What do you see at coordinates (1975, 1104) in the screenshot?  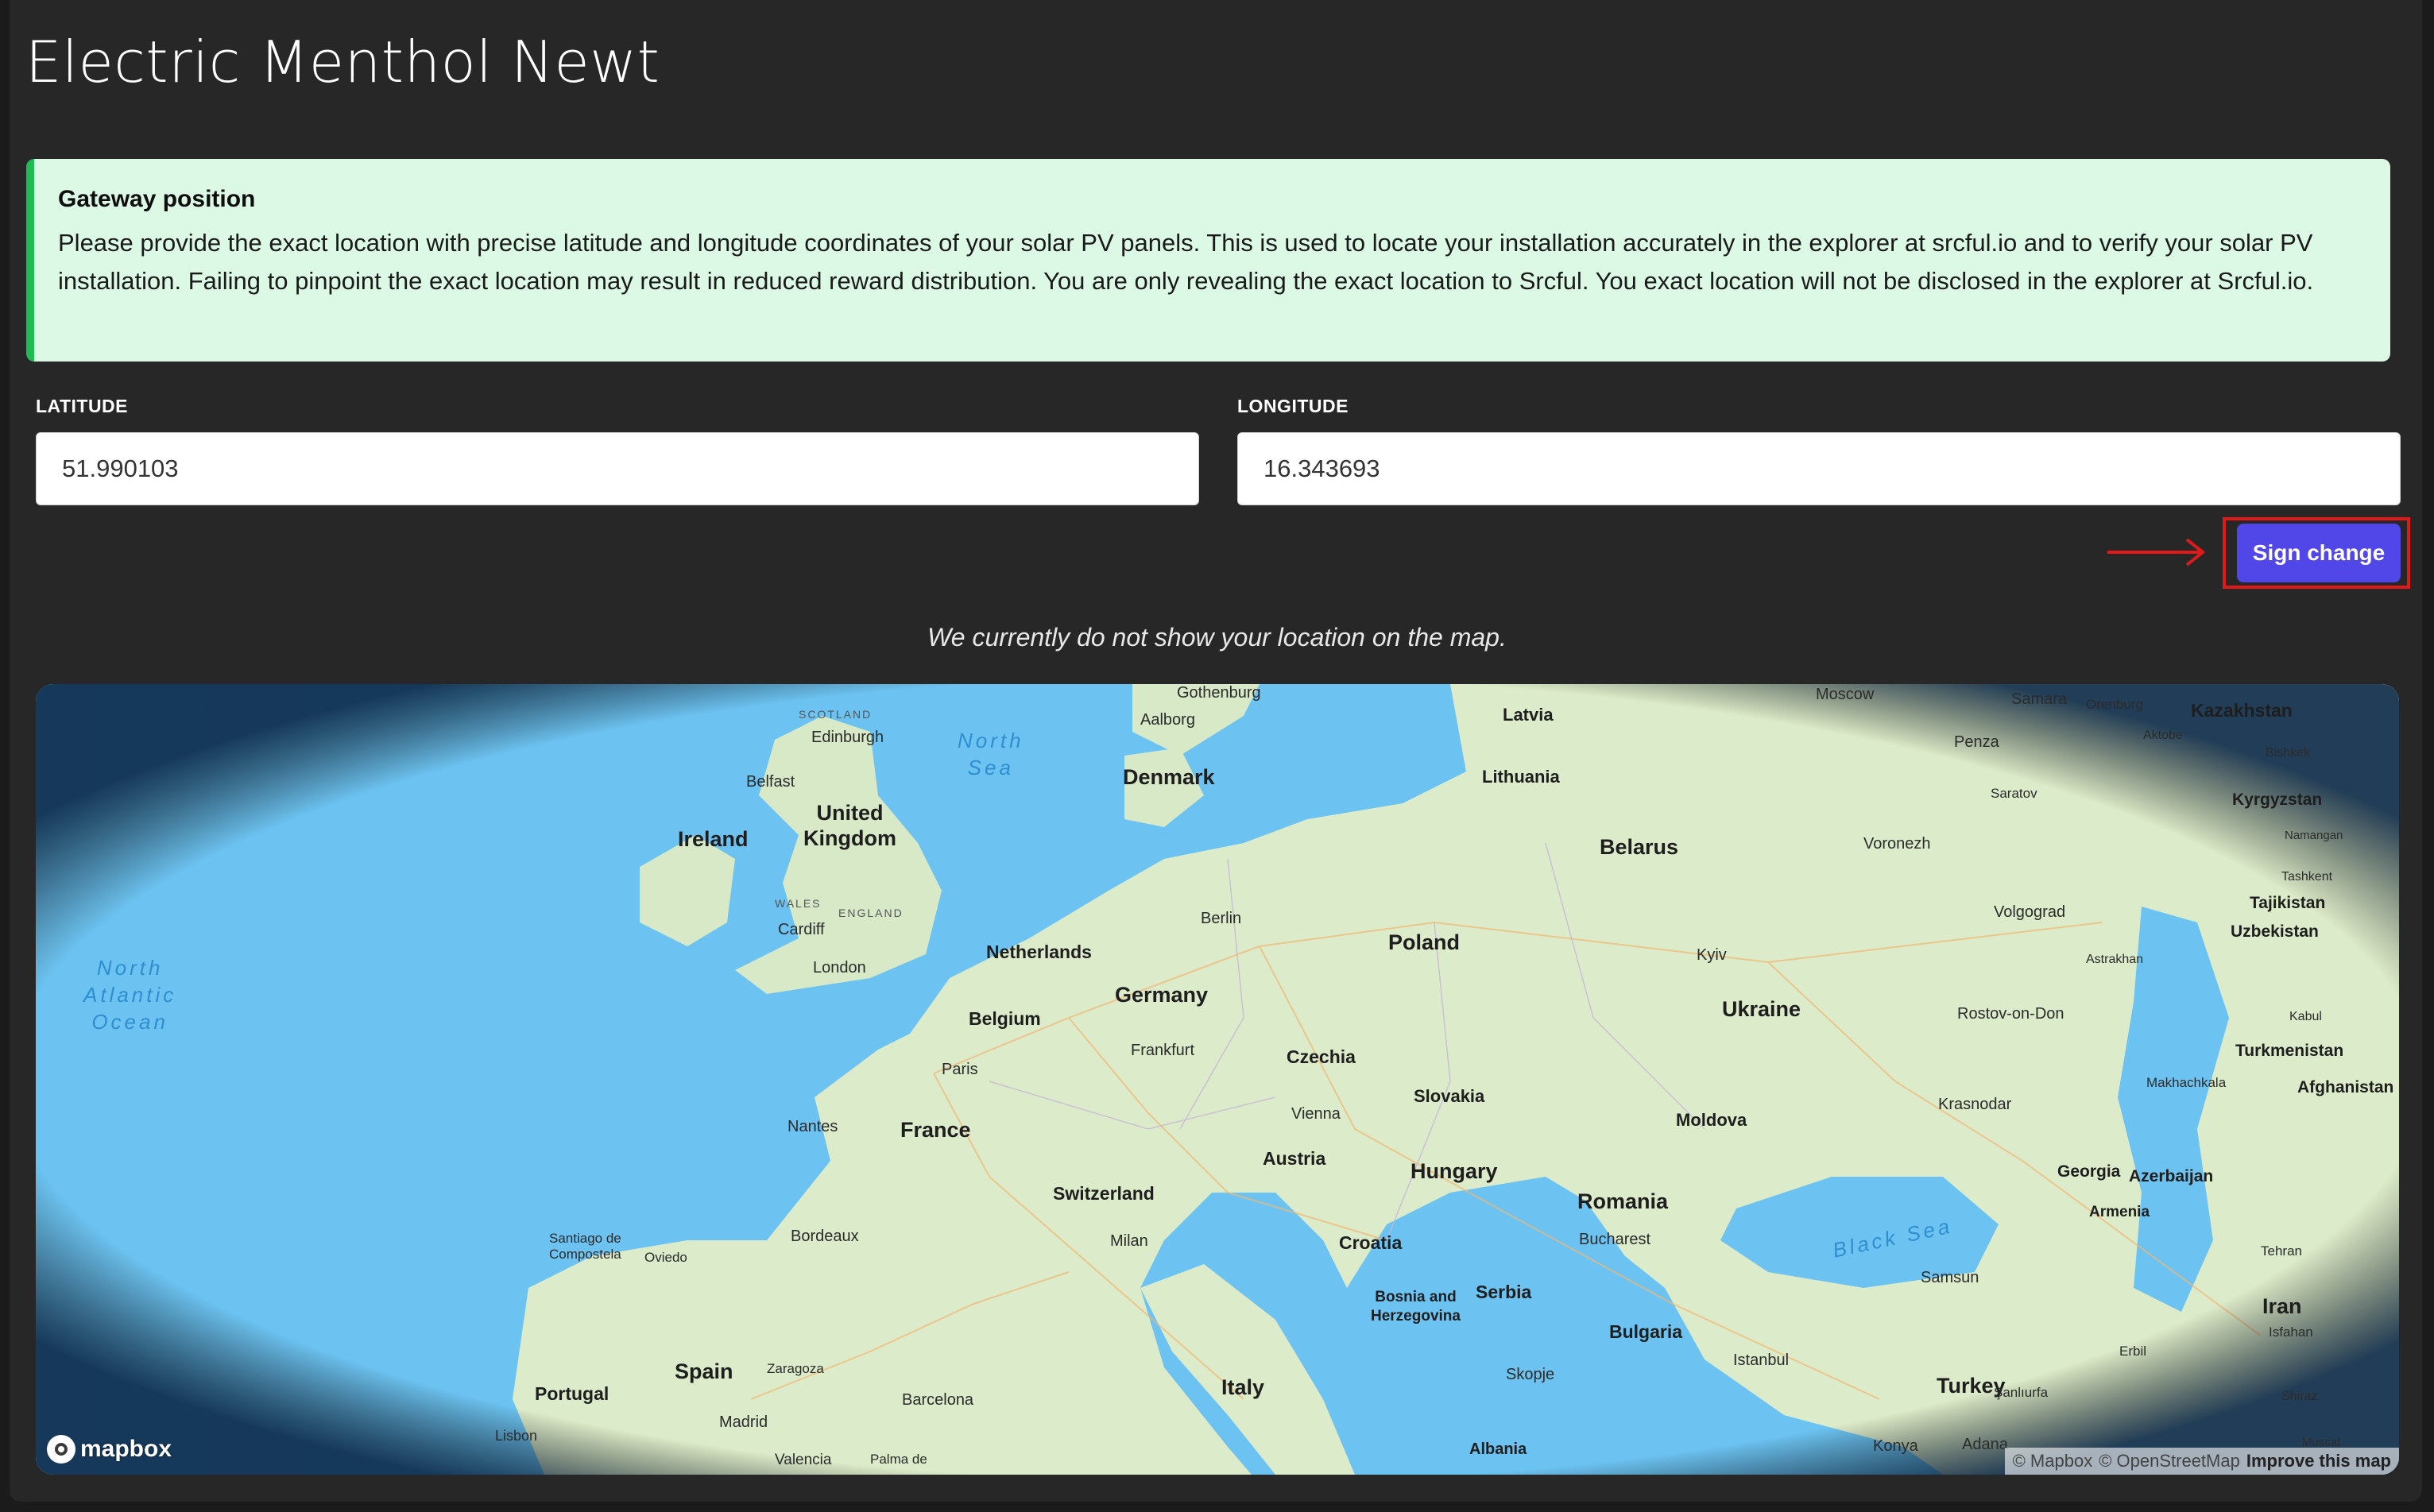 I see `city-krasnodar: Krasnodar` at bounding box center [1975, 1104].